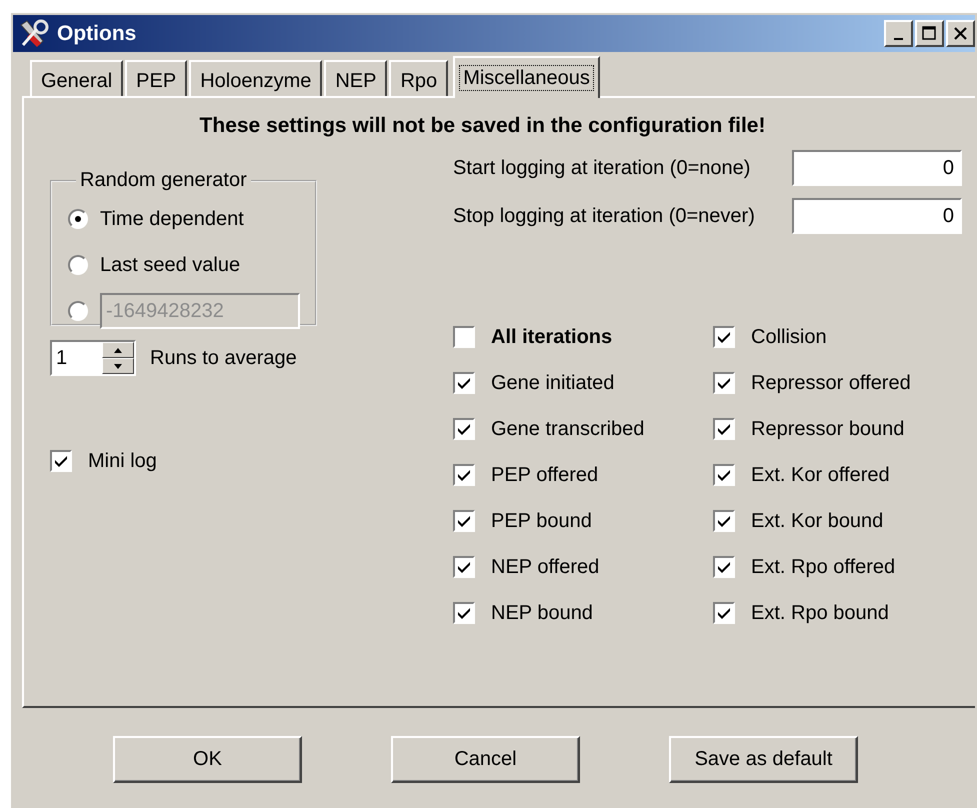  What do you see at coordinates (827, 429) in the screenshot?
I see `checkbox-label: Repressor bound` at bounding box center [827, 429].